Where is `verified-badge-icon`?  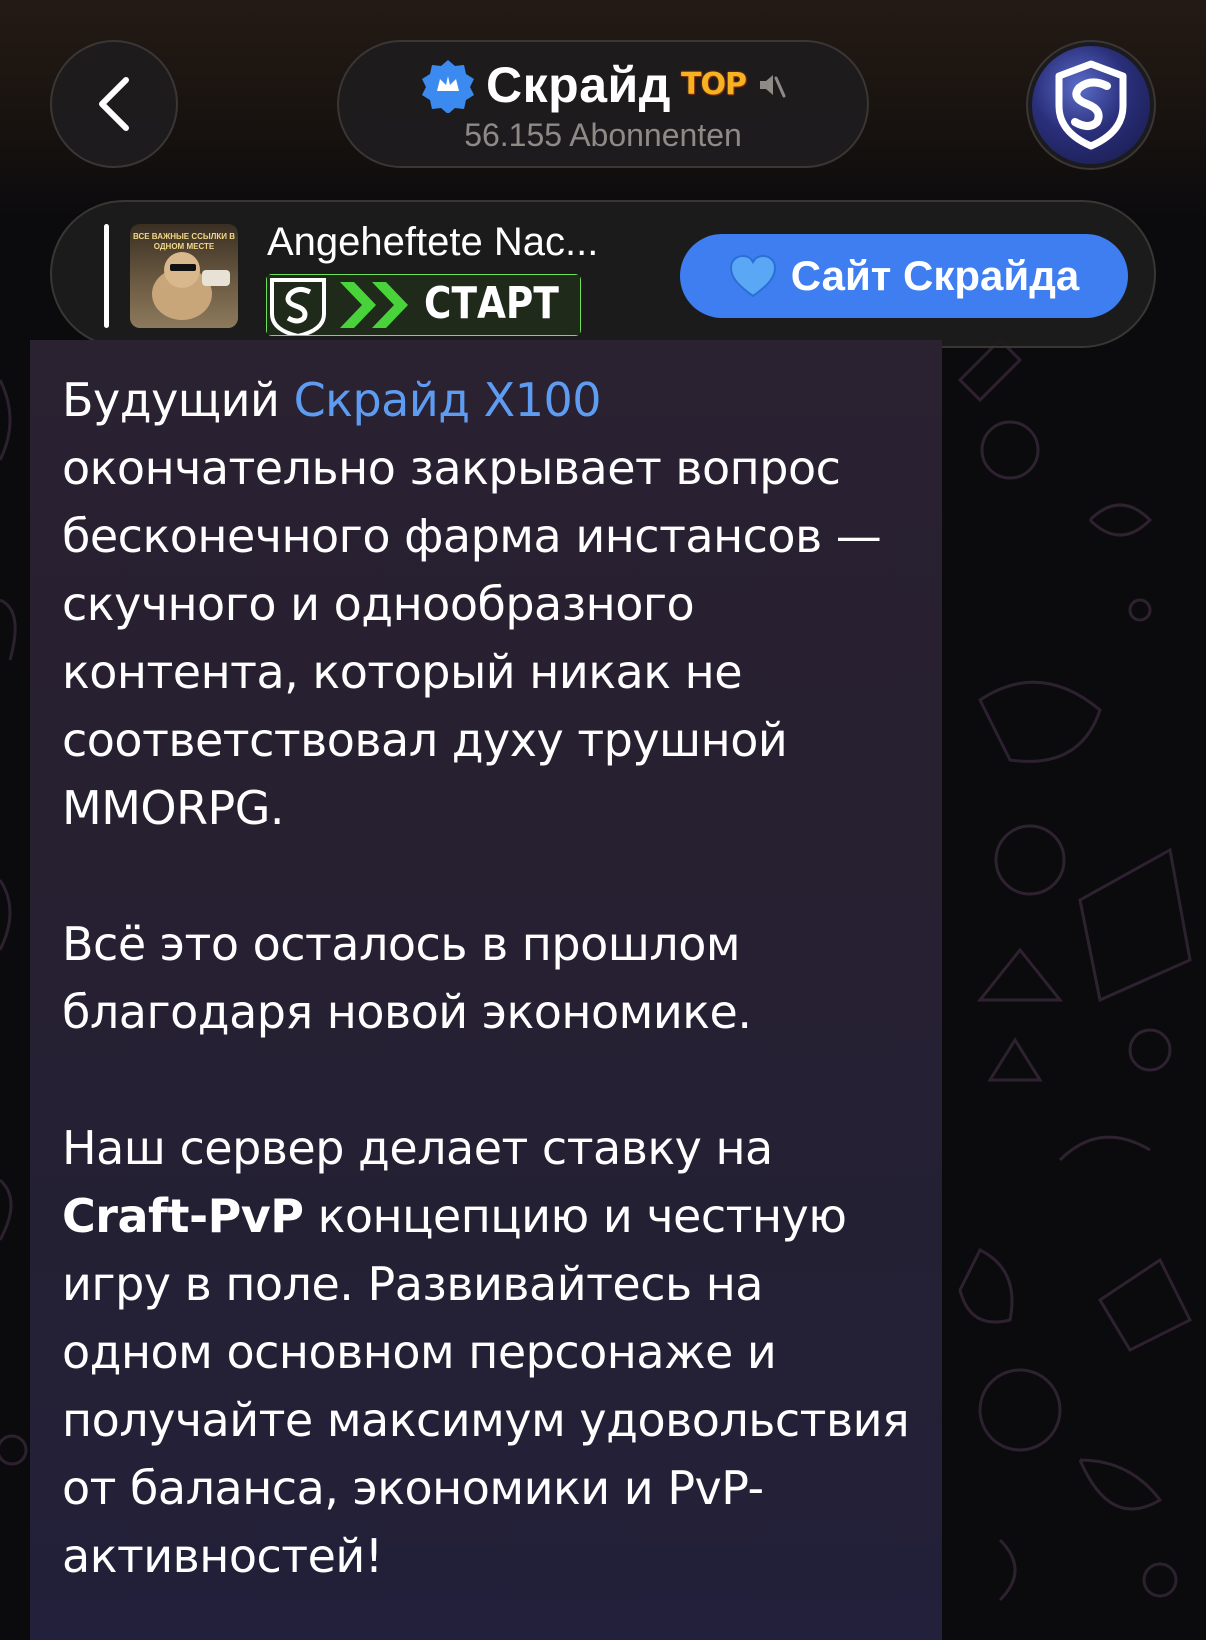
verified-badge-icon is located at coordinates (448, 86).